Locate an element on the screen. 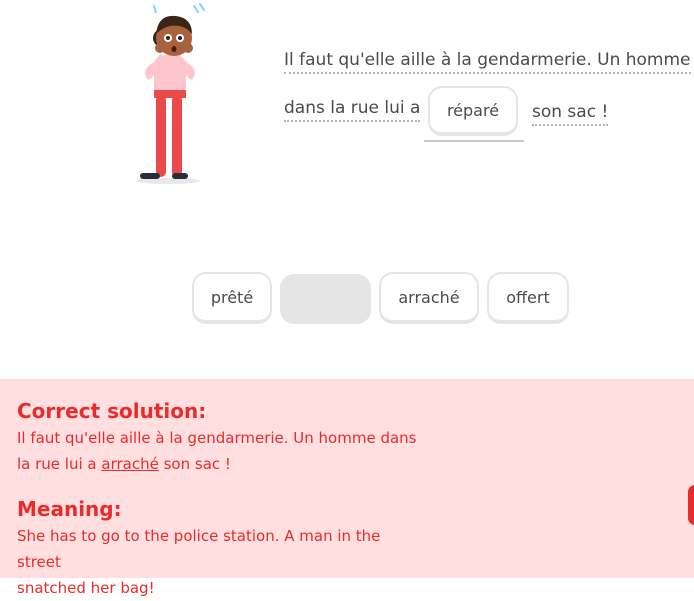 This screenshot has width=694, height=601. word-bank: prêté arraché offert is located at coordinates (347, 298).